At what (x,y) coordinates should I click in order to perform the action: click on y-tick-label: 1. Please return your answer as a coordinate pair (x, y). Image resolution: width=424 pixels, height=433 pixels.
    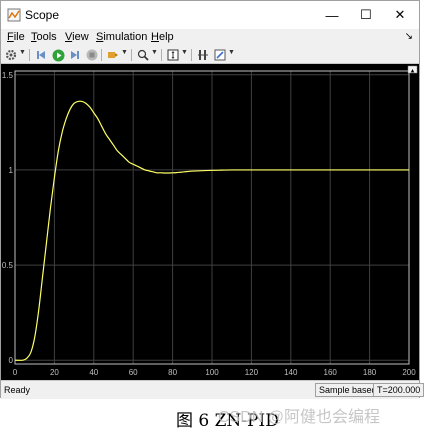
    Looking at the image, I should click on (11, 170).